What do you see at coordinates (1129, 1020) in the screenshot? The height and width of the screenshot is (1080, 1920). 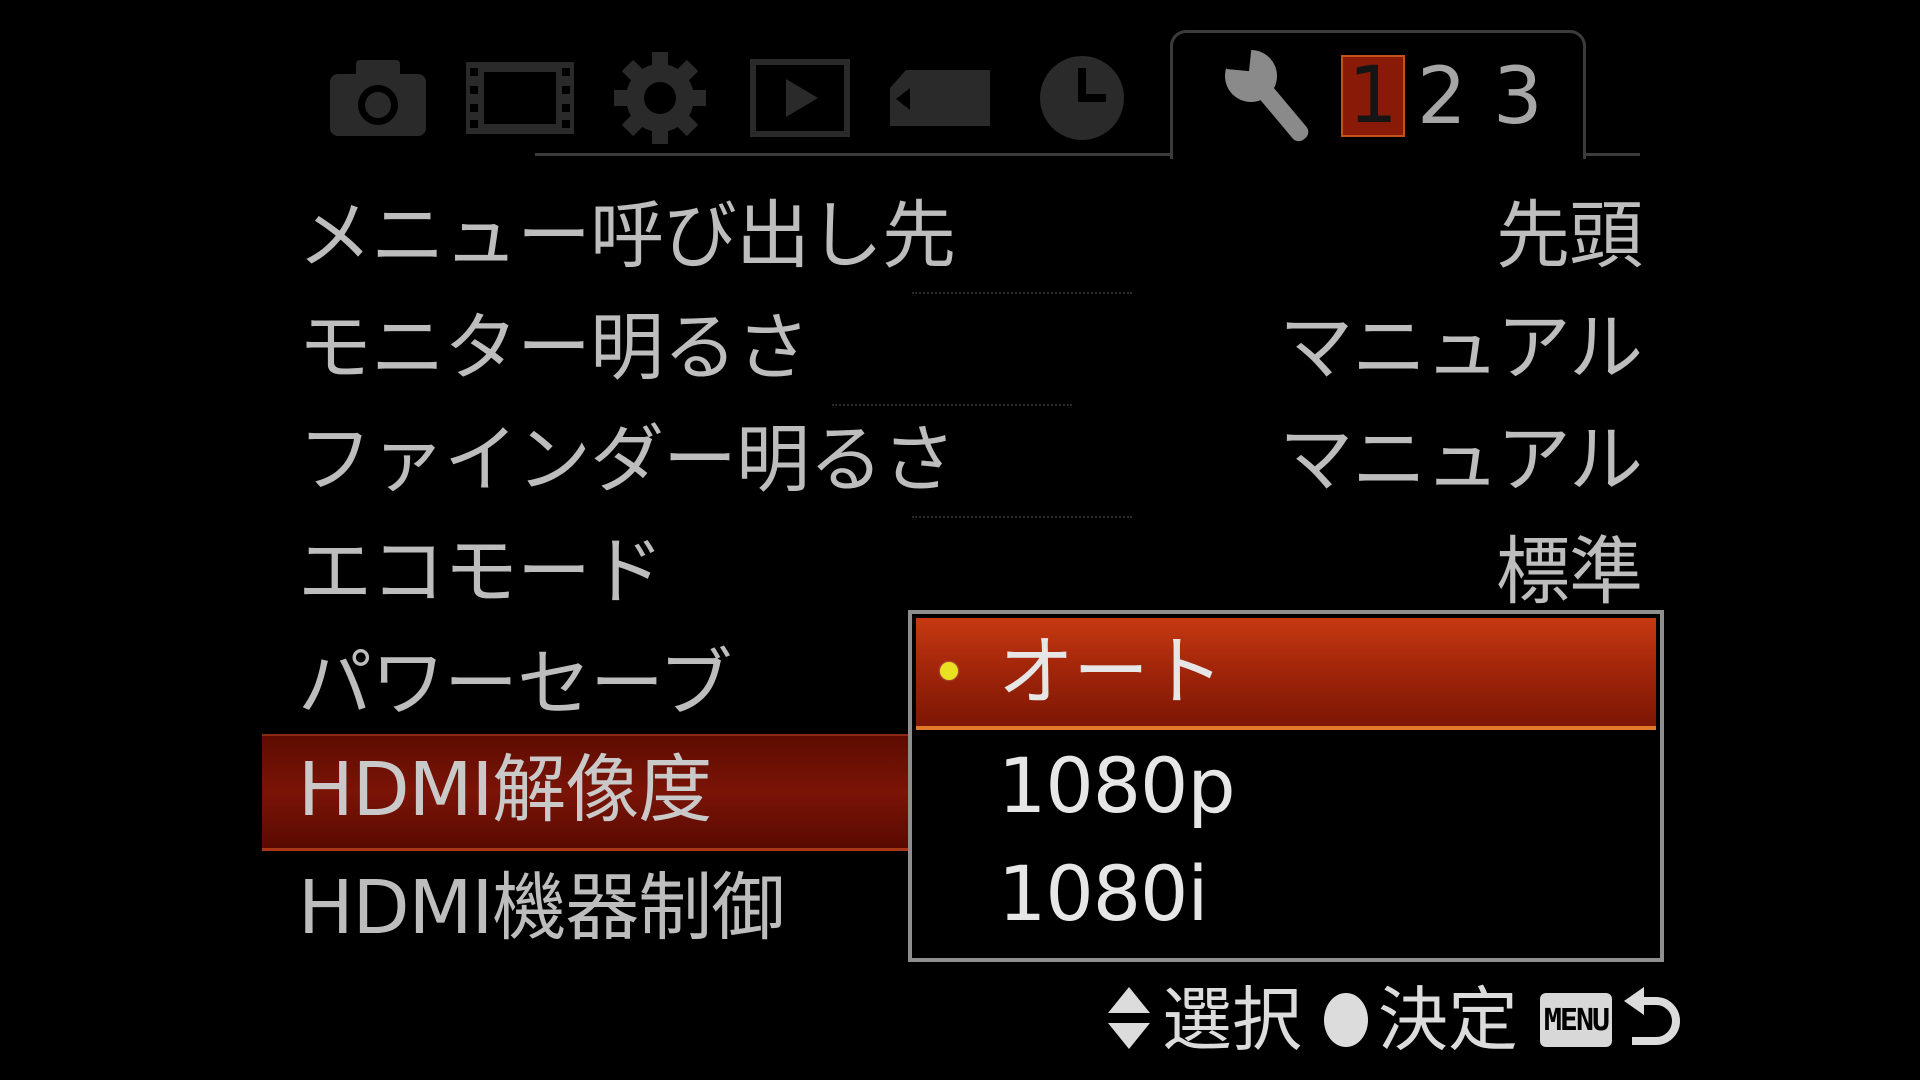 I see `up-down-arrow-icon` at bounding box center [1129, 1020].